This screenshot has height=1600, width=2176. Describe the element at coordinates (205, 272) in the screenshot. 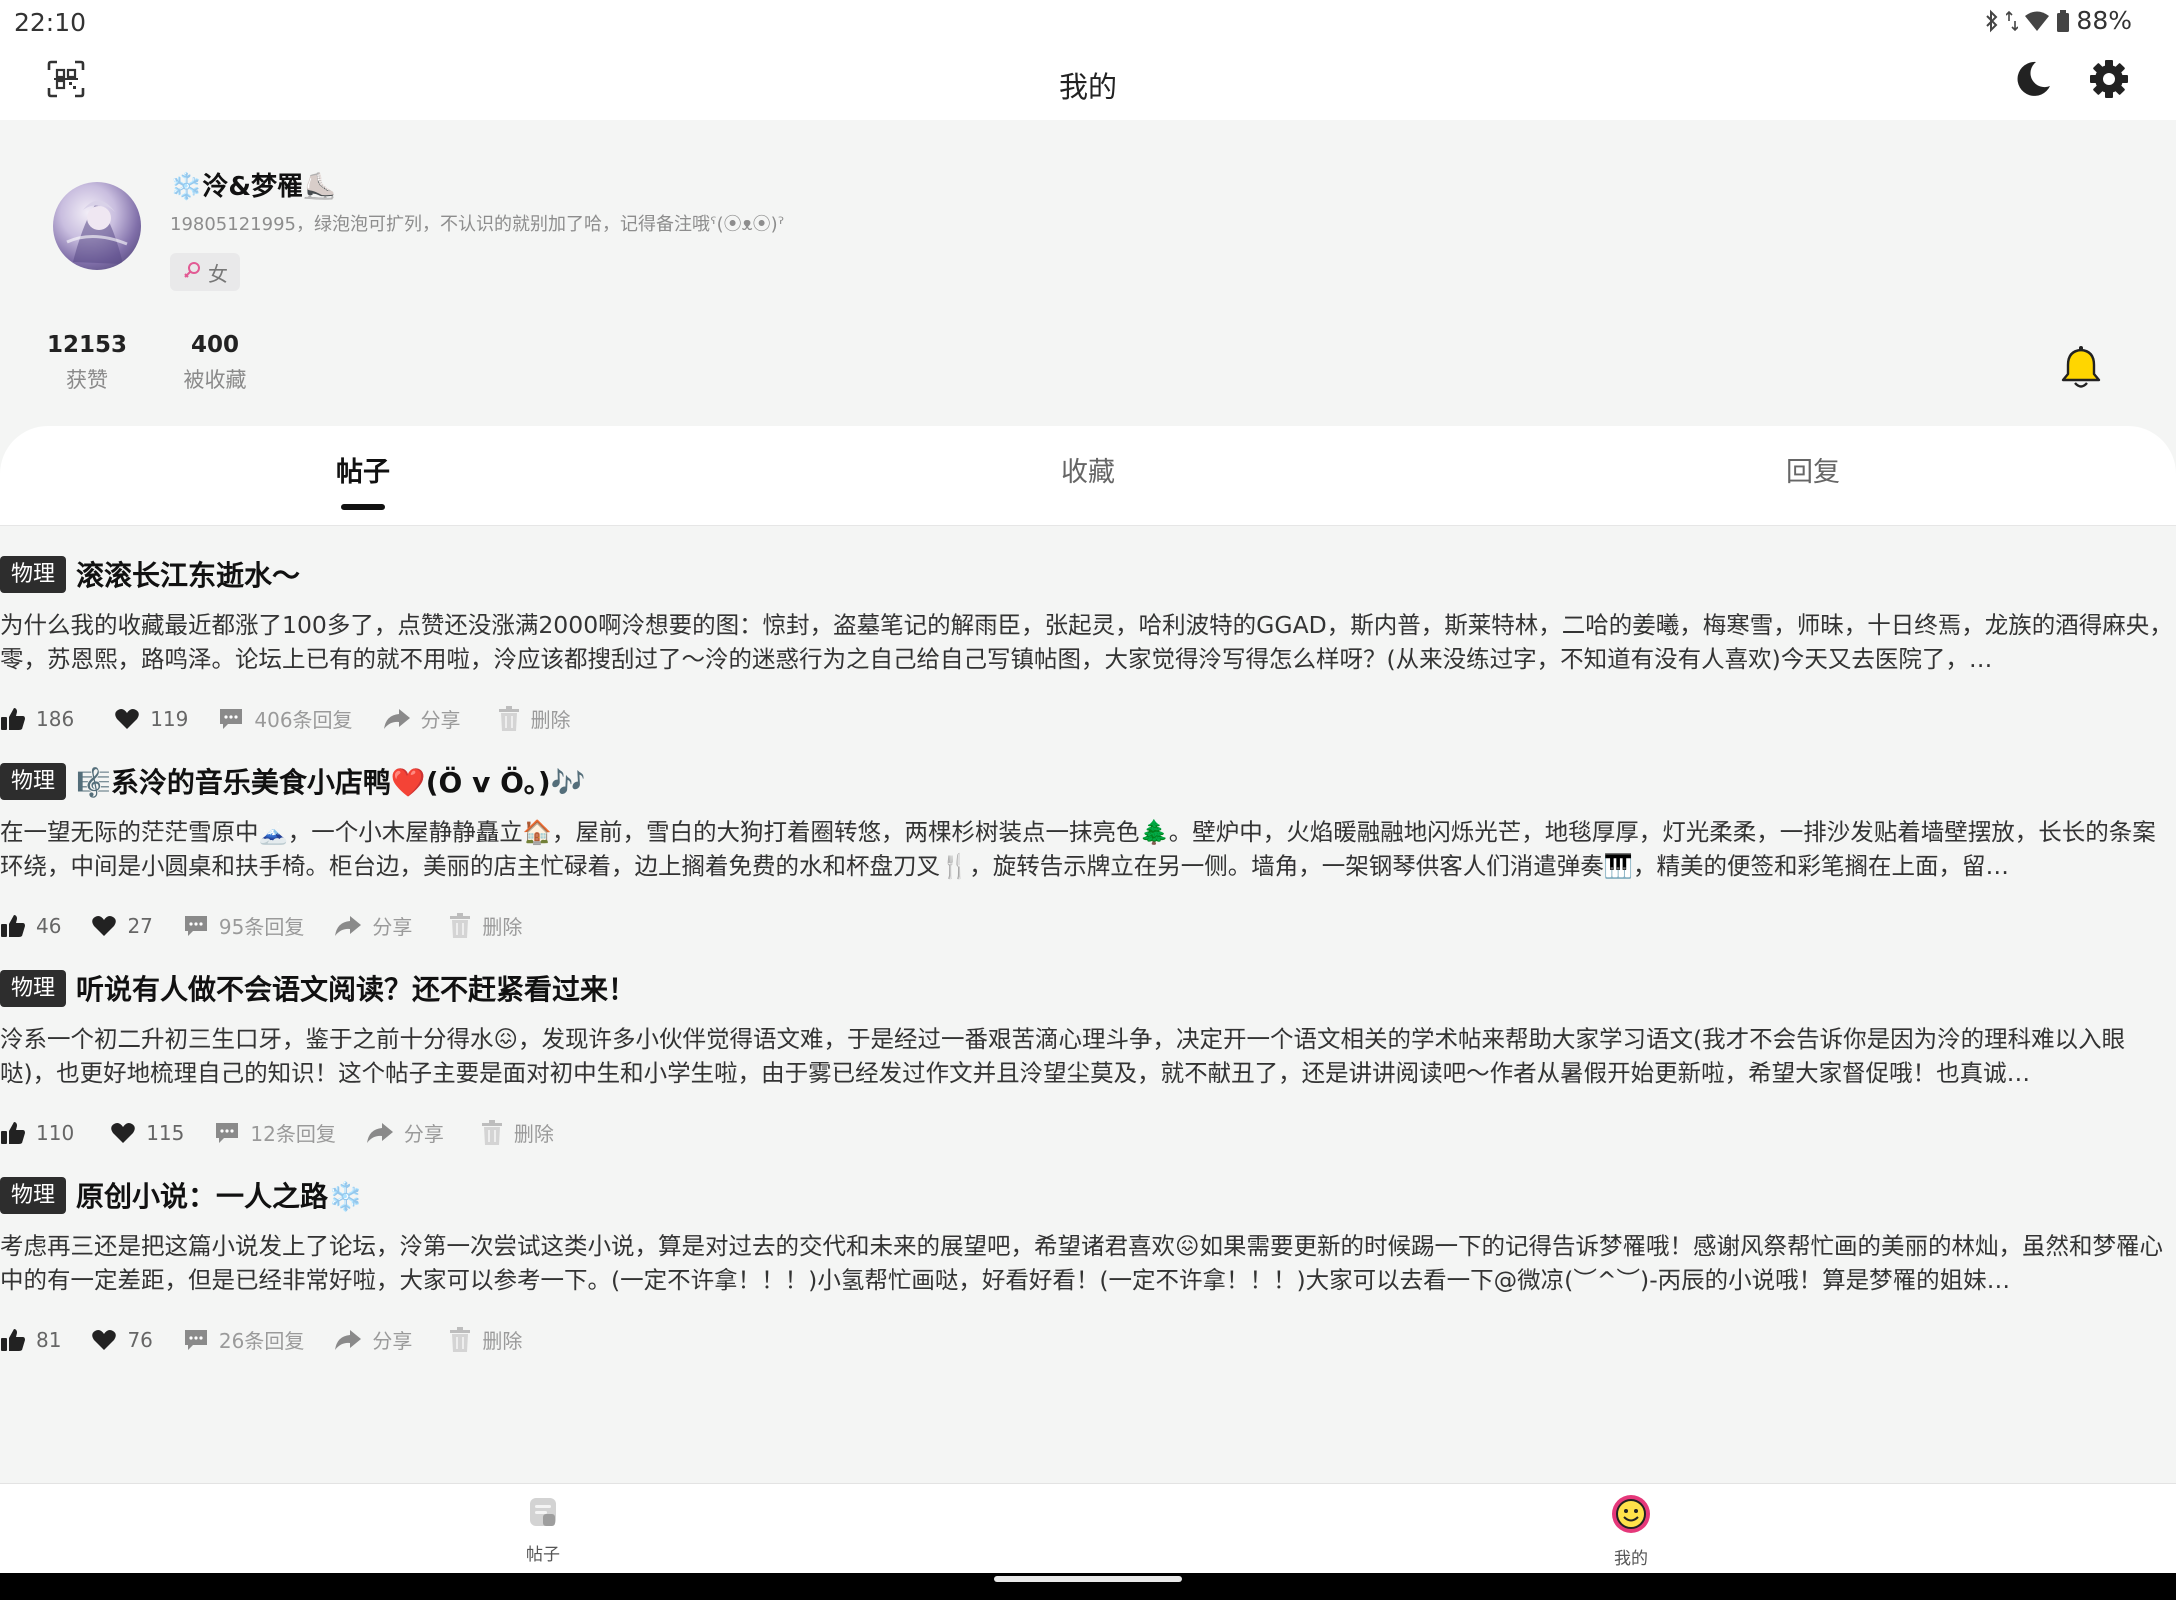

I see `gender-chip: 女` at that location.